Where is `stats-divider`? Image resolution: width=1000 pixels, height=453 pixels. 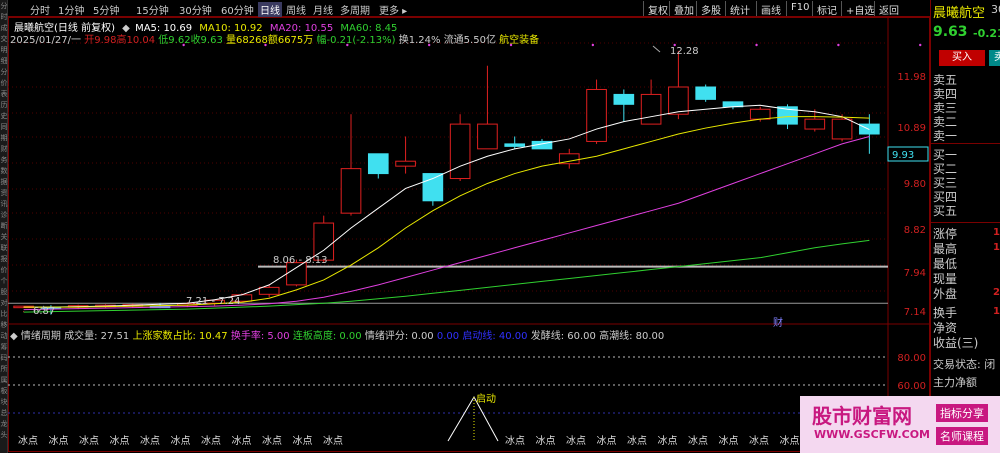
stats-divider is located at coordinates (965, 222).